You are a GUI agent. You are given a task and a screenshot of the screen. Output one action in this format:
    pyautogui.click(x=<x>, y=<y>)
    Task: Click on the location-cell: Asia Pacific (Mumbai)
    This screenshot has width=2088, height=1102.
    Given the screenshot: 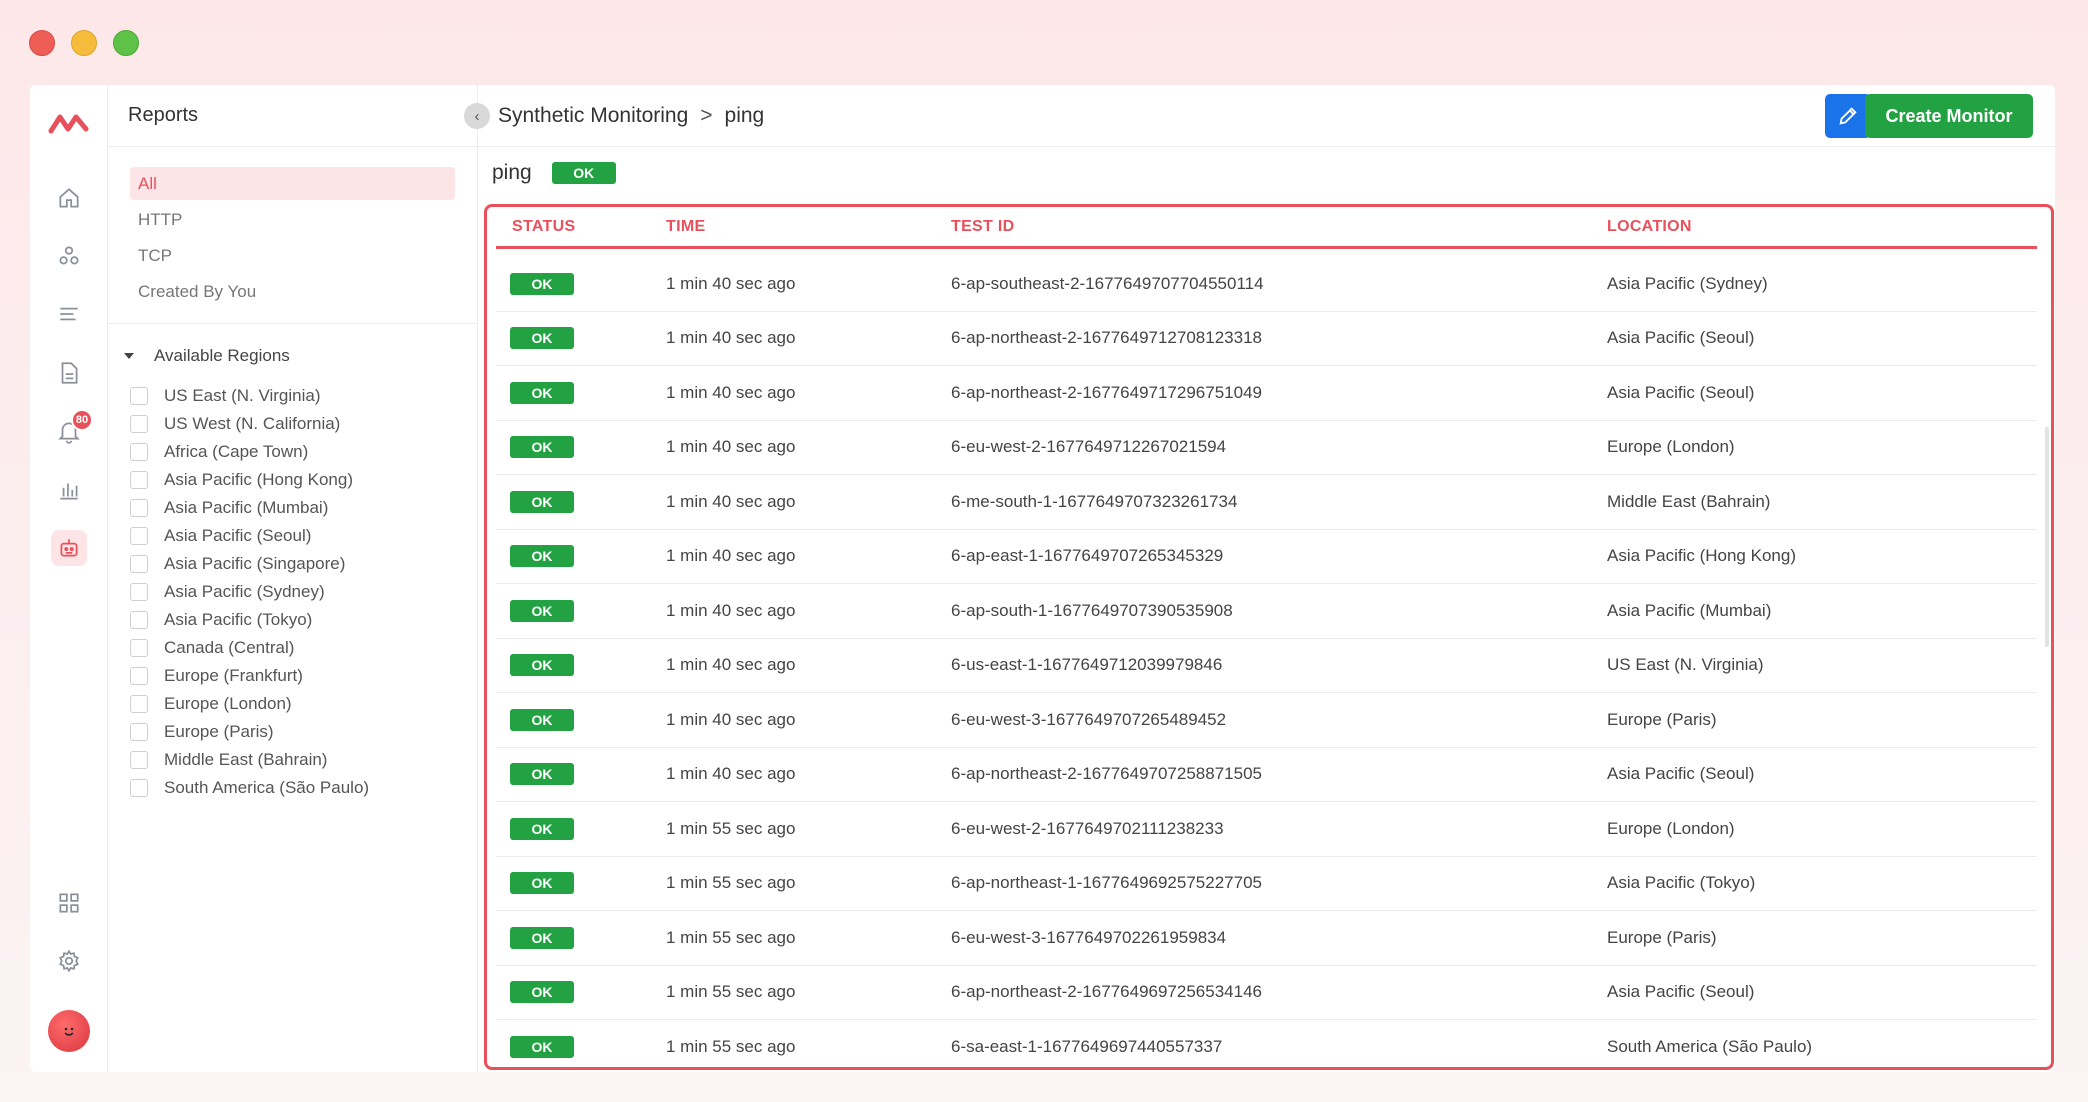 What is the action you would take?
    pyautogui.click(x=1689, y=610)
    